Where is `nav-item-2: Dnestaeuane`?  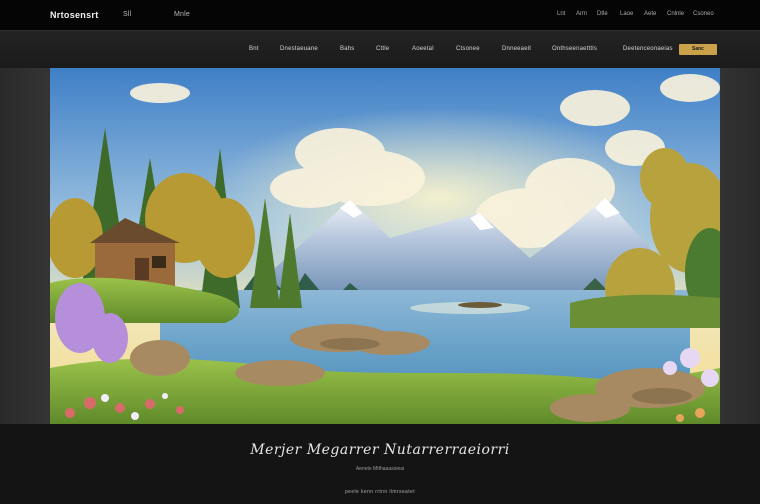 nav-item-2: Dnestaeuane is located at coordinates (299, 49).